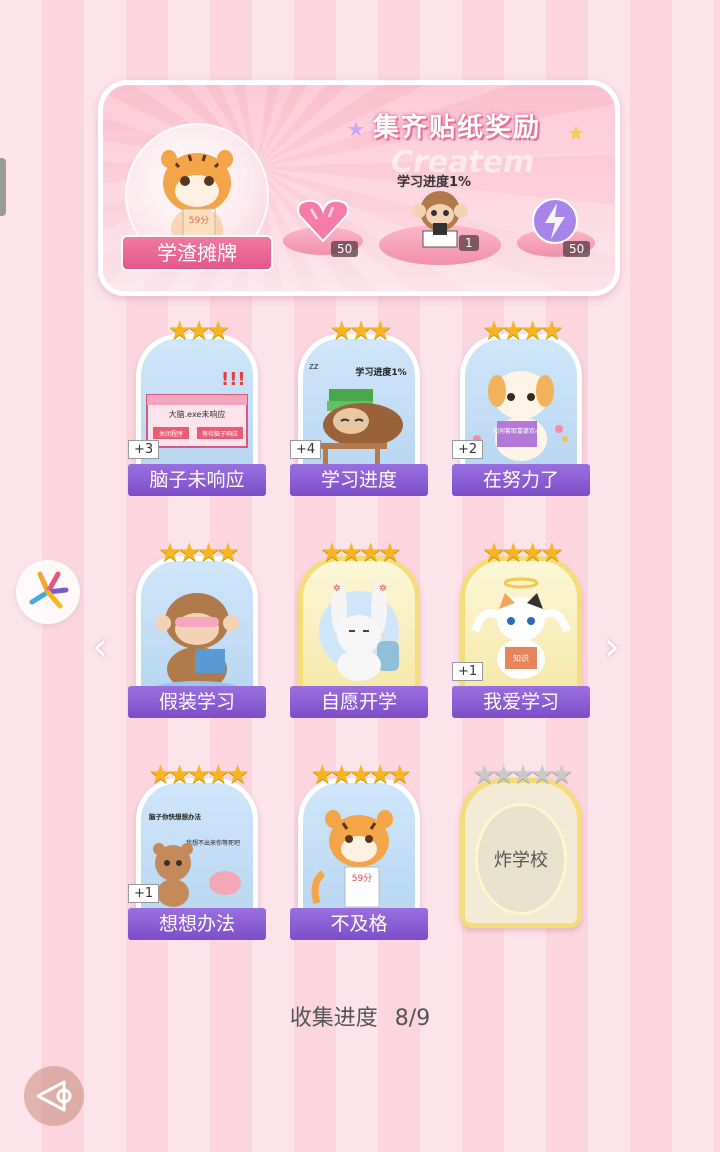 Image resolution: width=720 pixels, height=1152 pixels. I want to click on card-art-frame, so click(197, 631).